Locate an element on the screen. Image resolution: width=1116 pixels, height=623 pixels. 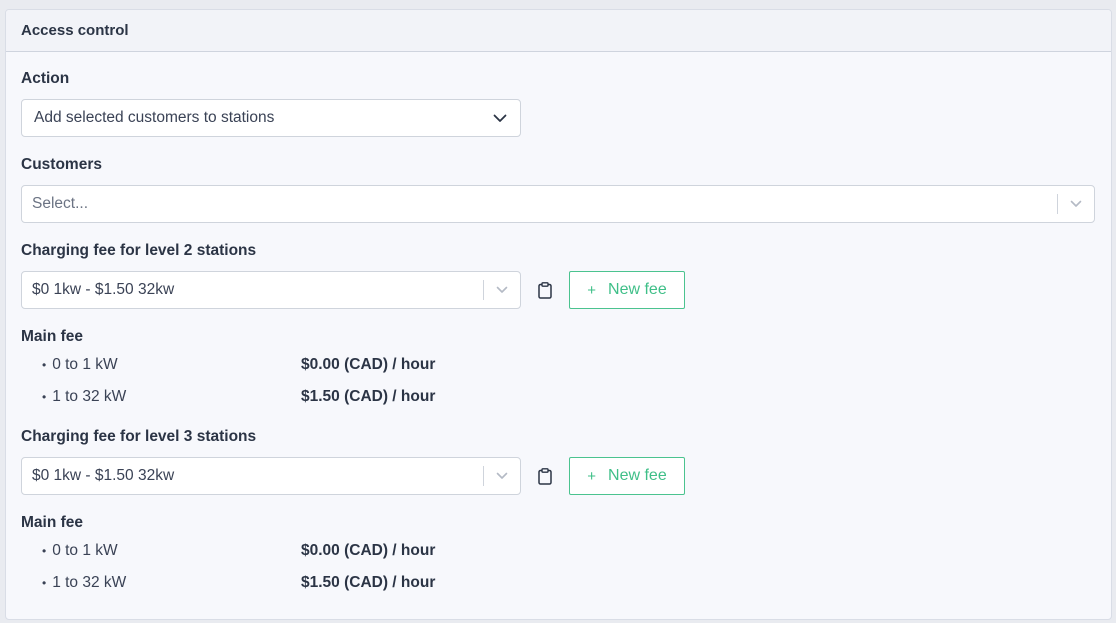
action-label: Action is located at coordinates (45, 78).